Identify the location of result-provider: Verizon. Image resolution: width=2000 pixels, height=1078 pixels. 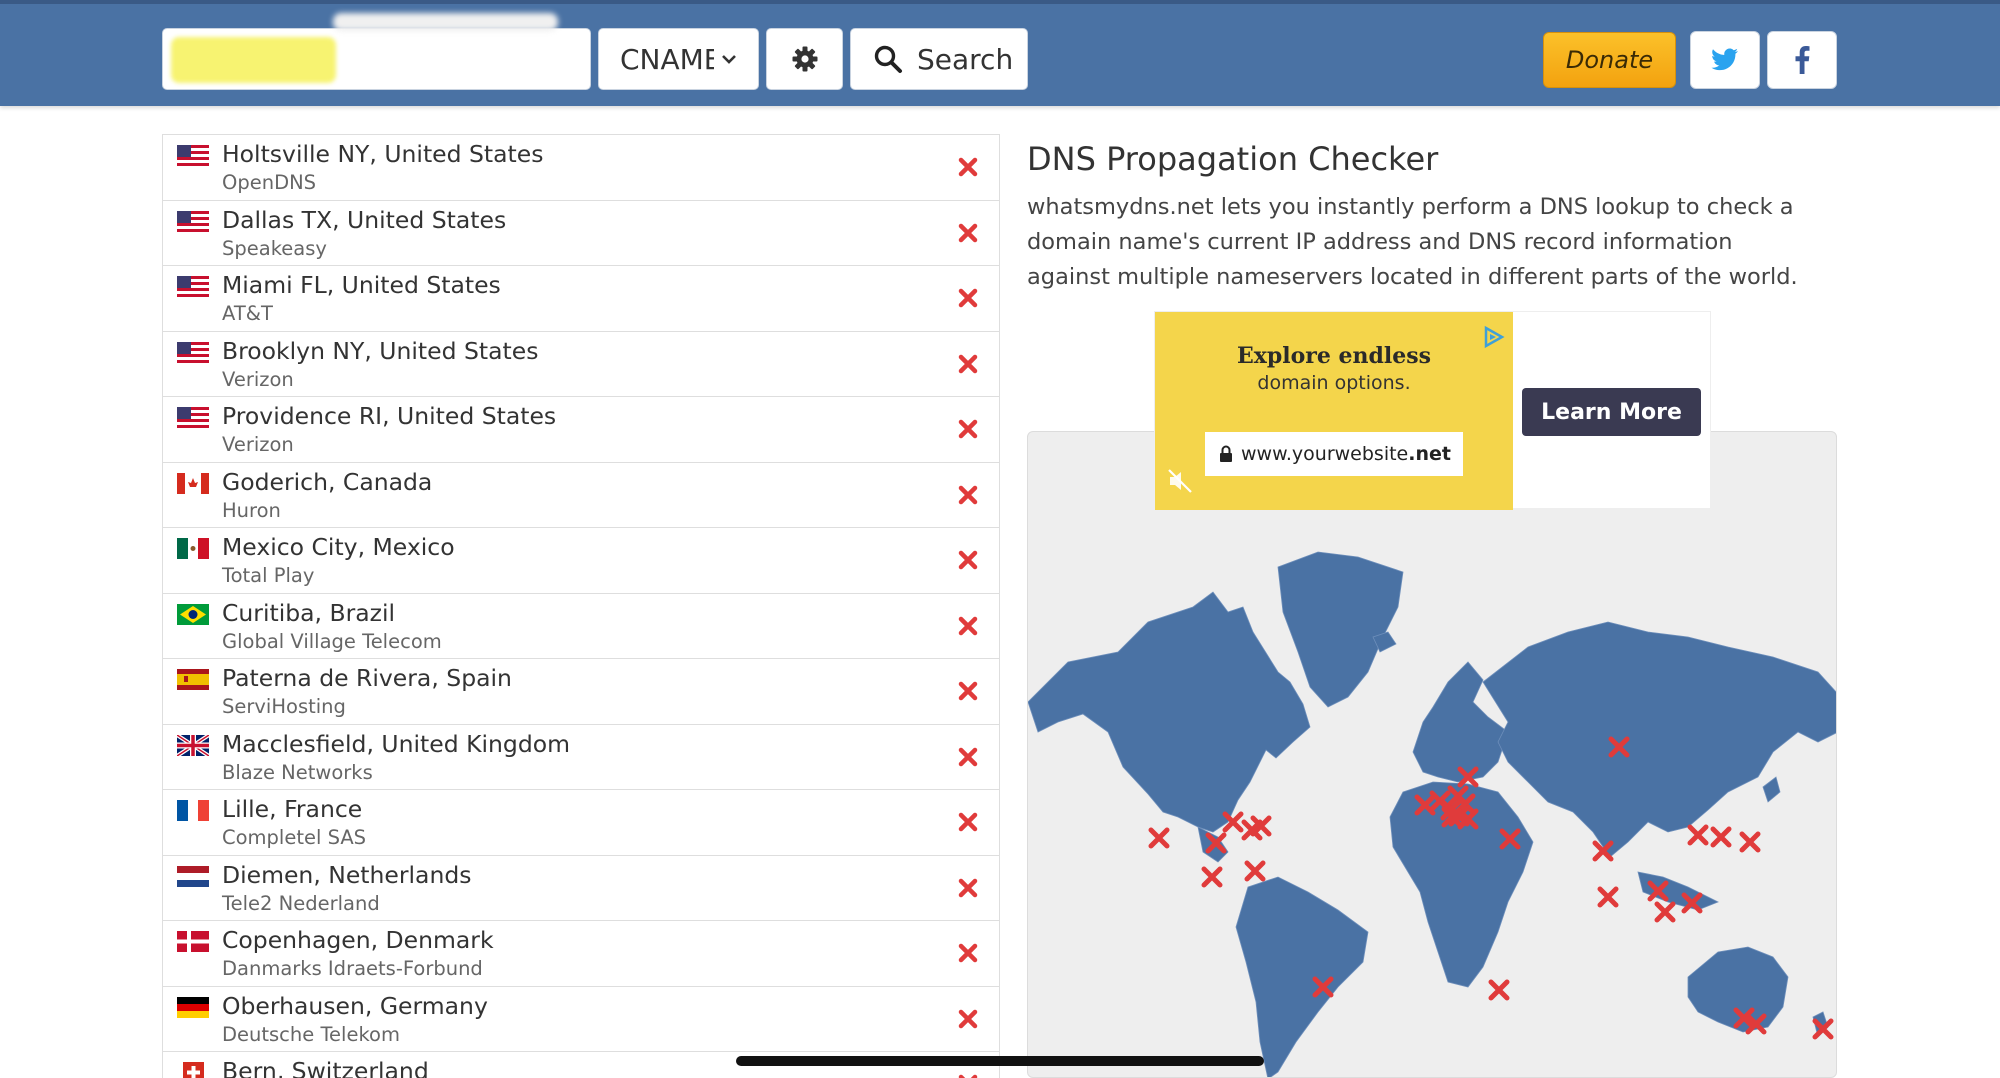
(258, 379).